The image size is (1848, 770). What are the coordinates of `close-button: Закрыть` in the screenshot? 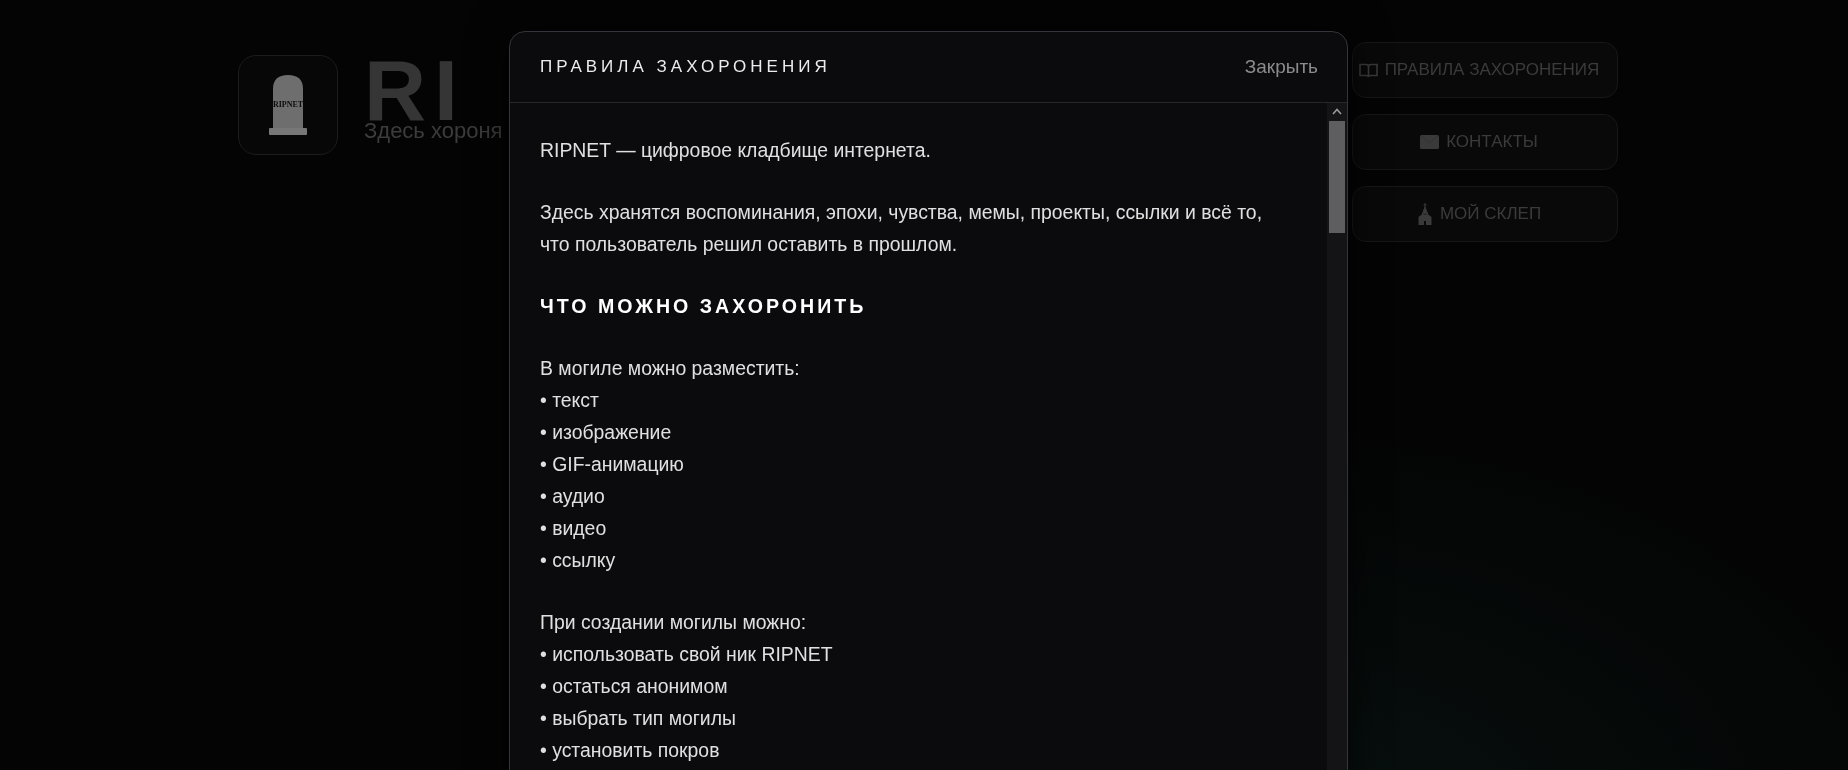 It's located at (1281, 67).